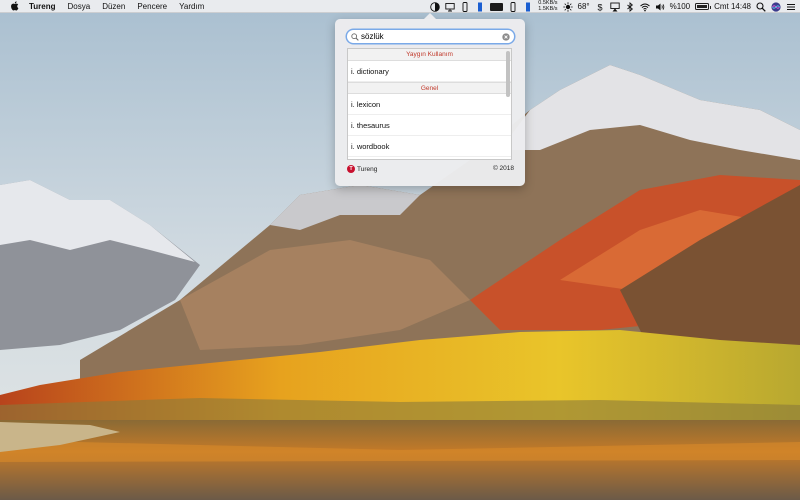 This screenshot has height=500, width=800. I want to click on battery-level-fill, so click(702, 6).